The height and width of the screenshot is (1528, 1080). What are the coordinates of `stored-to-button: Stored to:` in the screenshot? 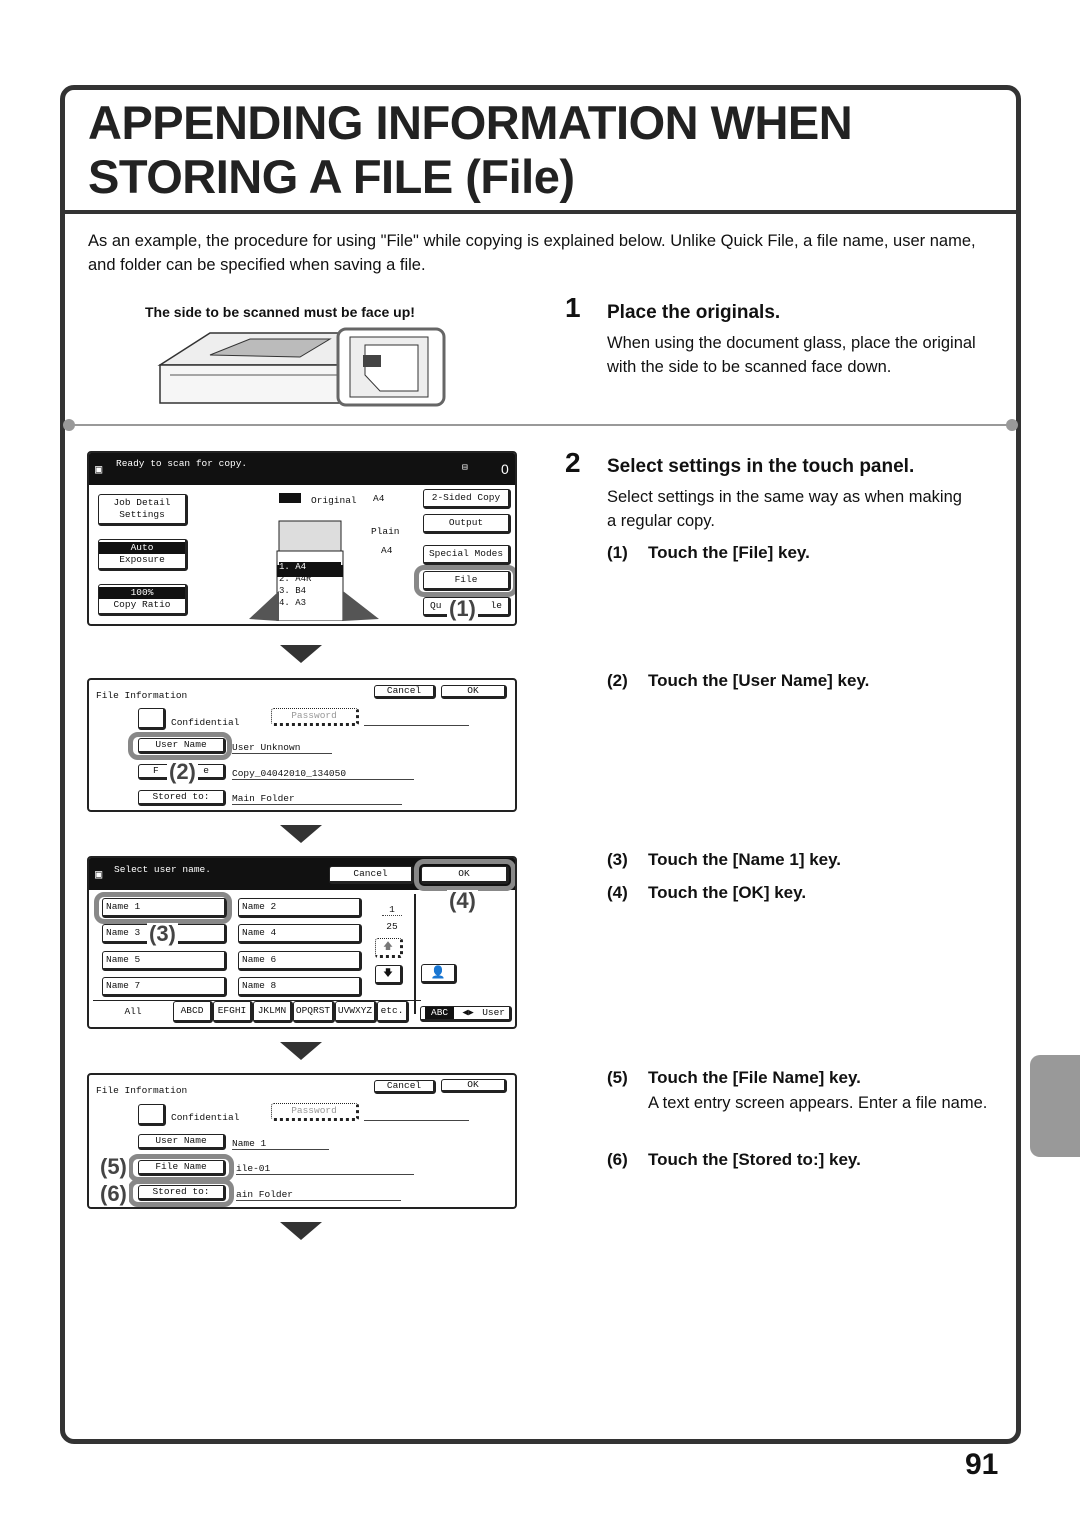 It's located at (182, 798).